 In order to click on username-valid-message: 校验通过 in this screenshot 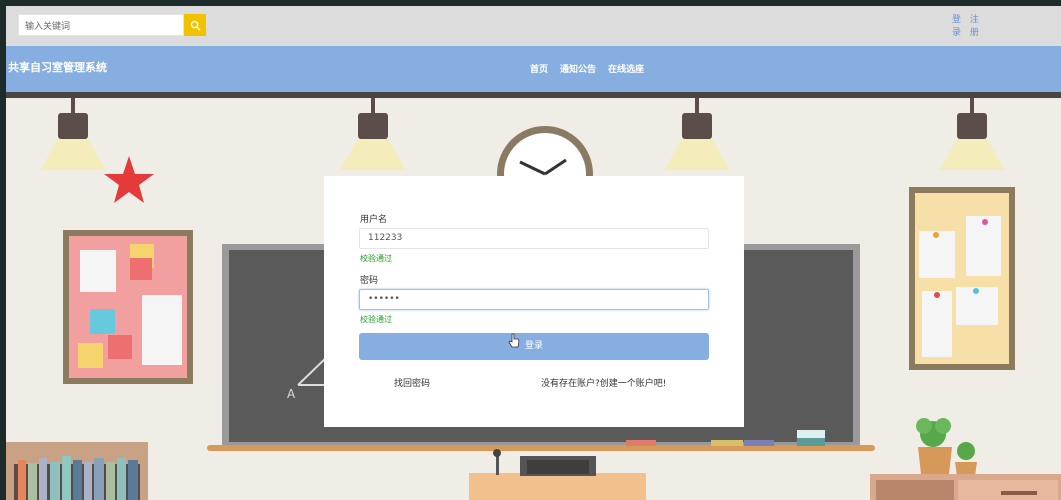, I will do `click(376, 258)`.